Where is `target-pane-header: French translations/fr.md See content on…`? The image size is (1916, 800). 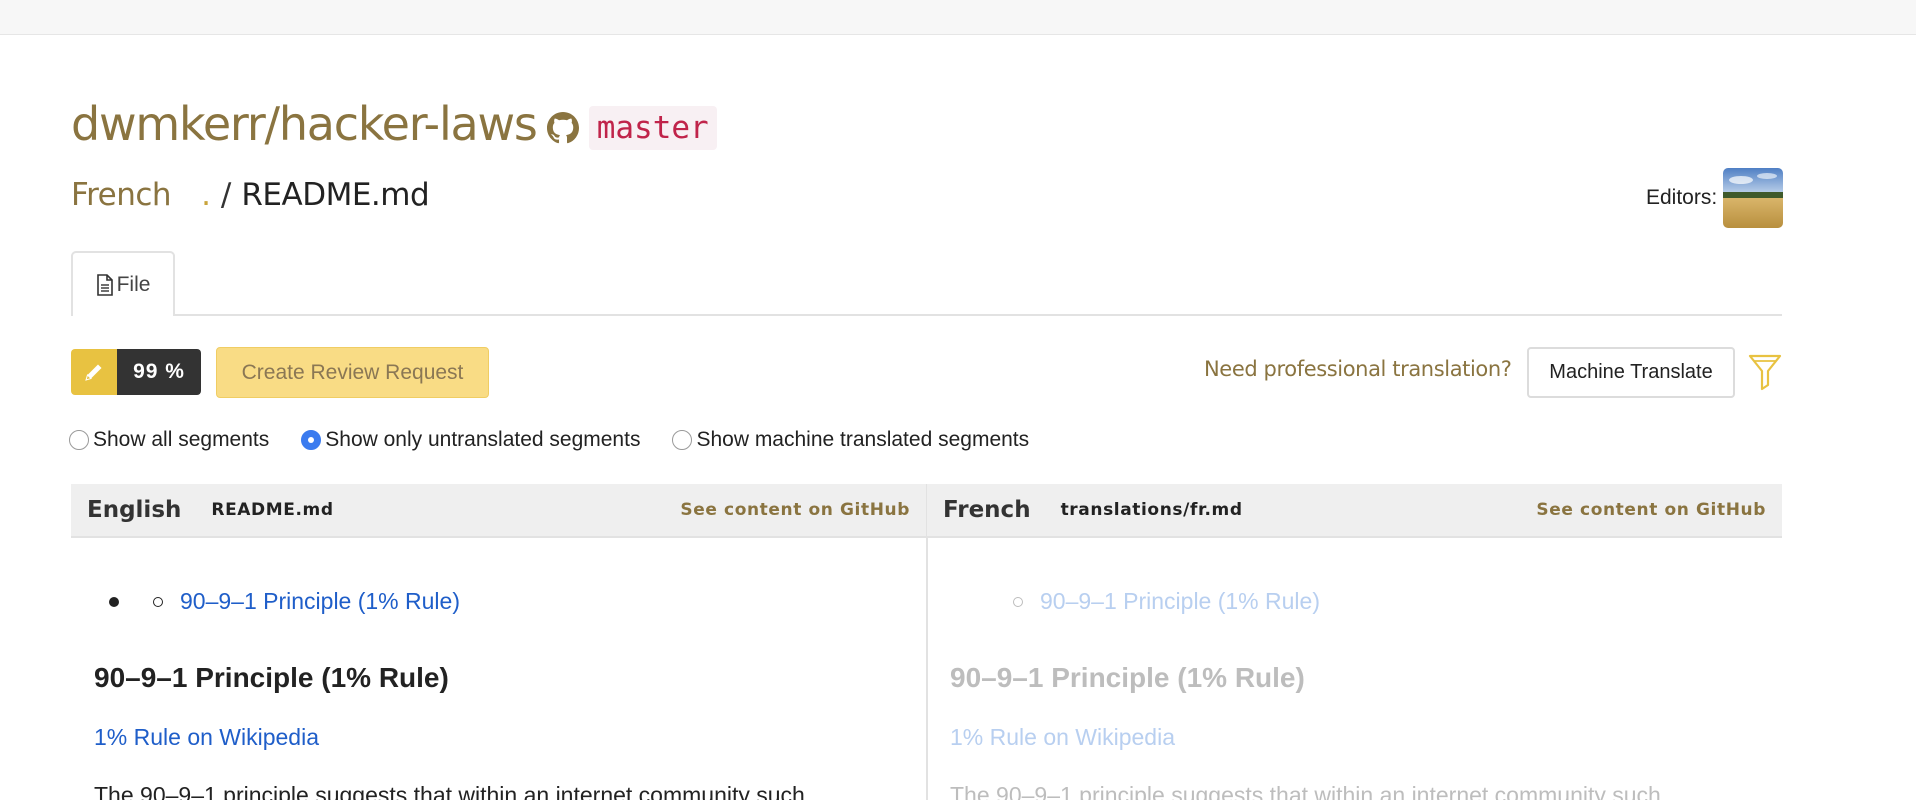
target-pane-header: French translations/fr.md See content on… is located at coordinates (1354, 511).